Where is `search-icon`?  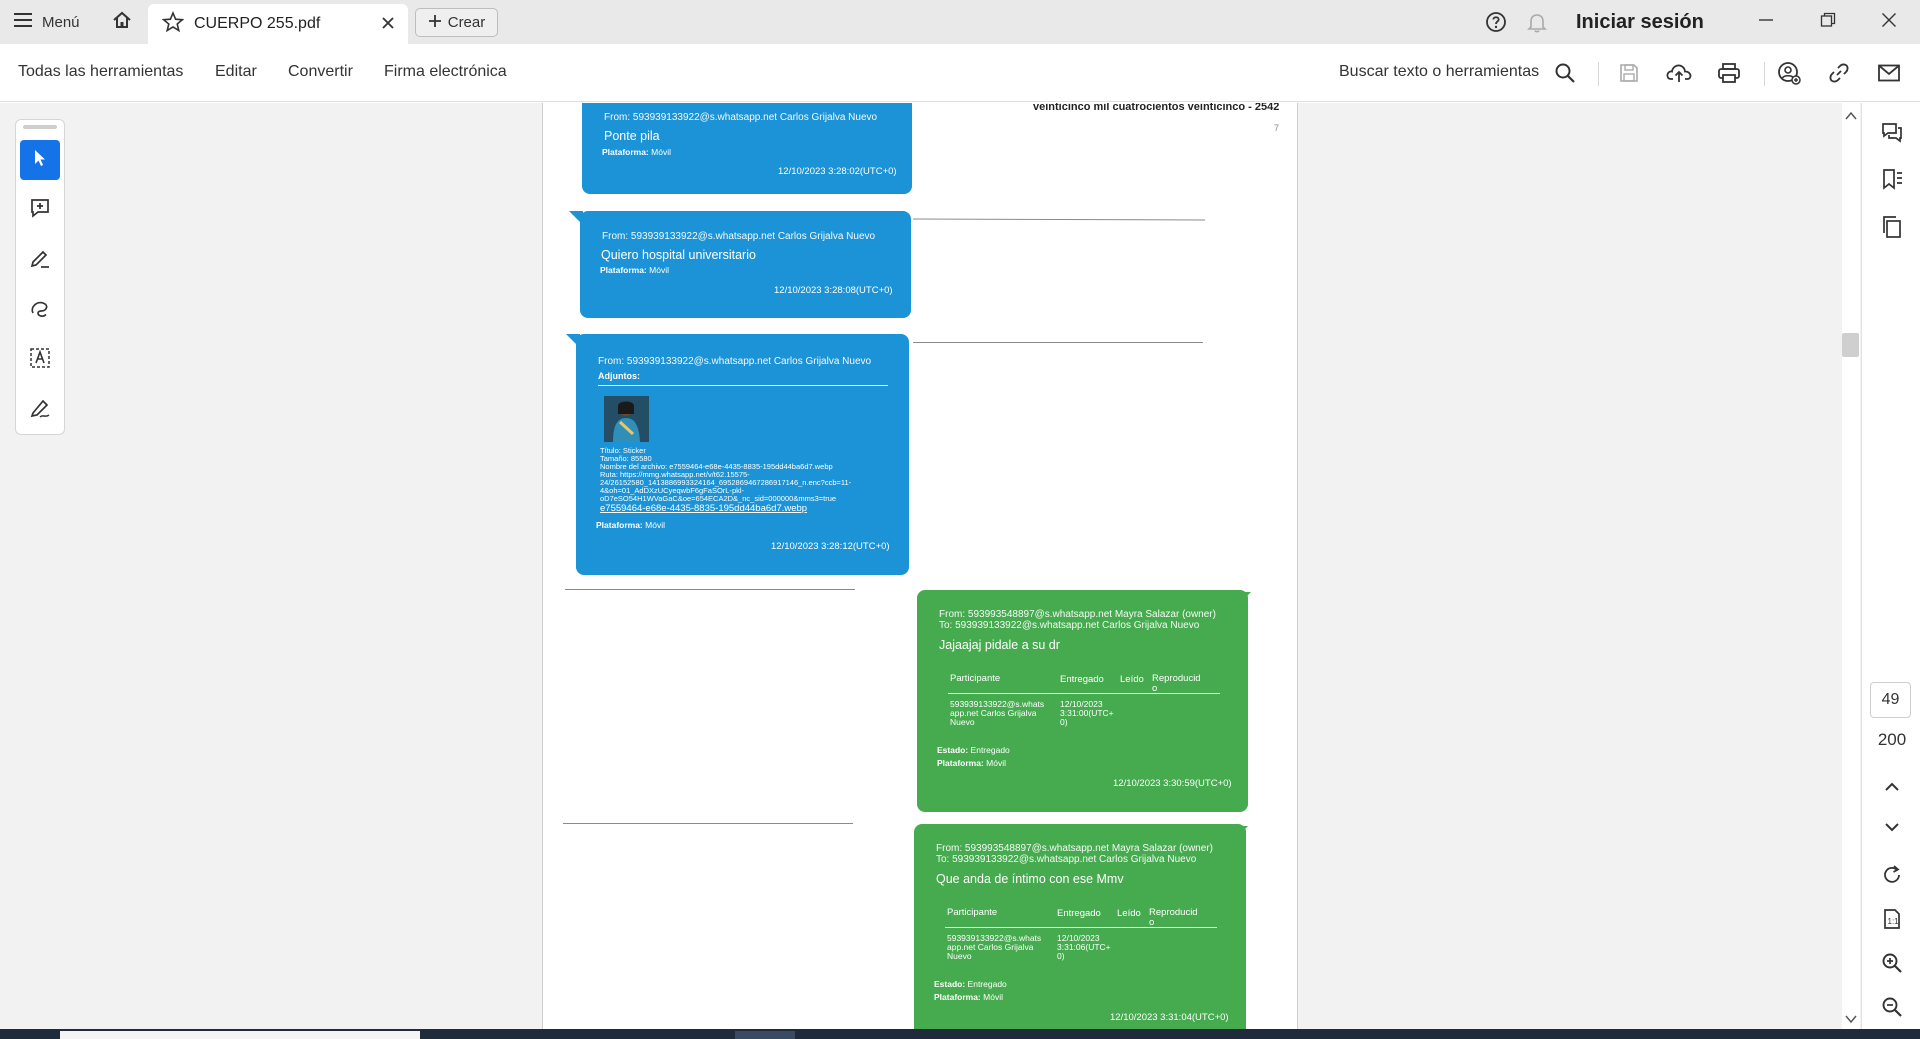
search-icon is located at coordinates (1565, 73).